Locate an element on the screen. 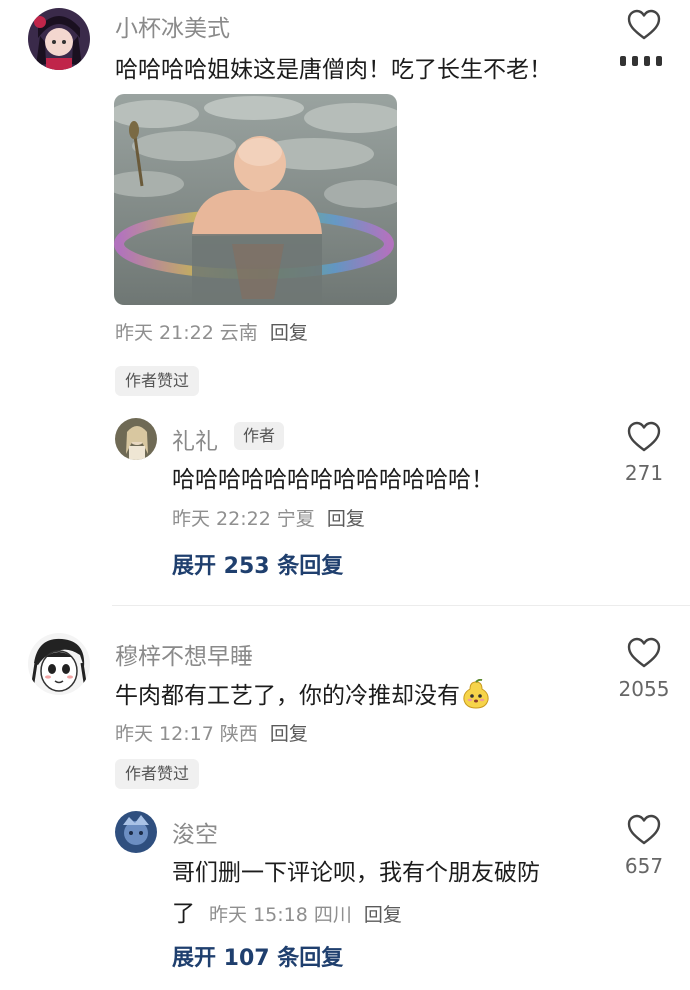  like-count: 657 is located at coordinates (644, 866).